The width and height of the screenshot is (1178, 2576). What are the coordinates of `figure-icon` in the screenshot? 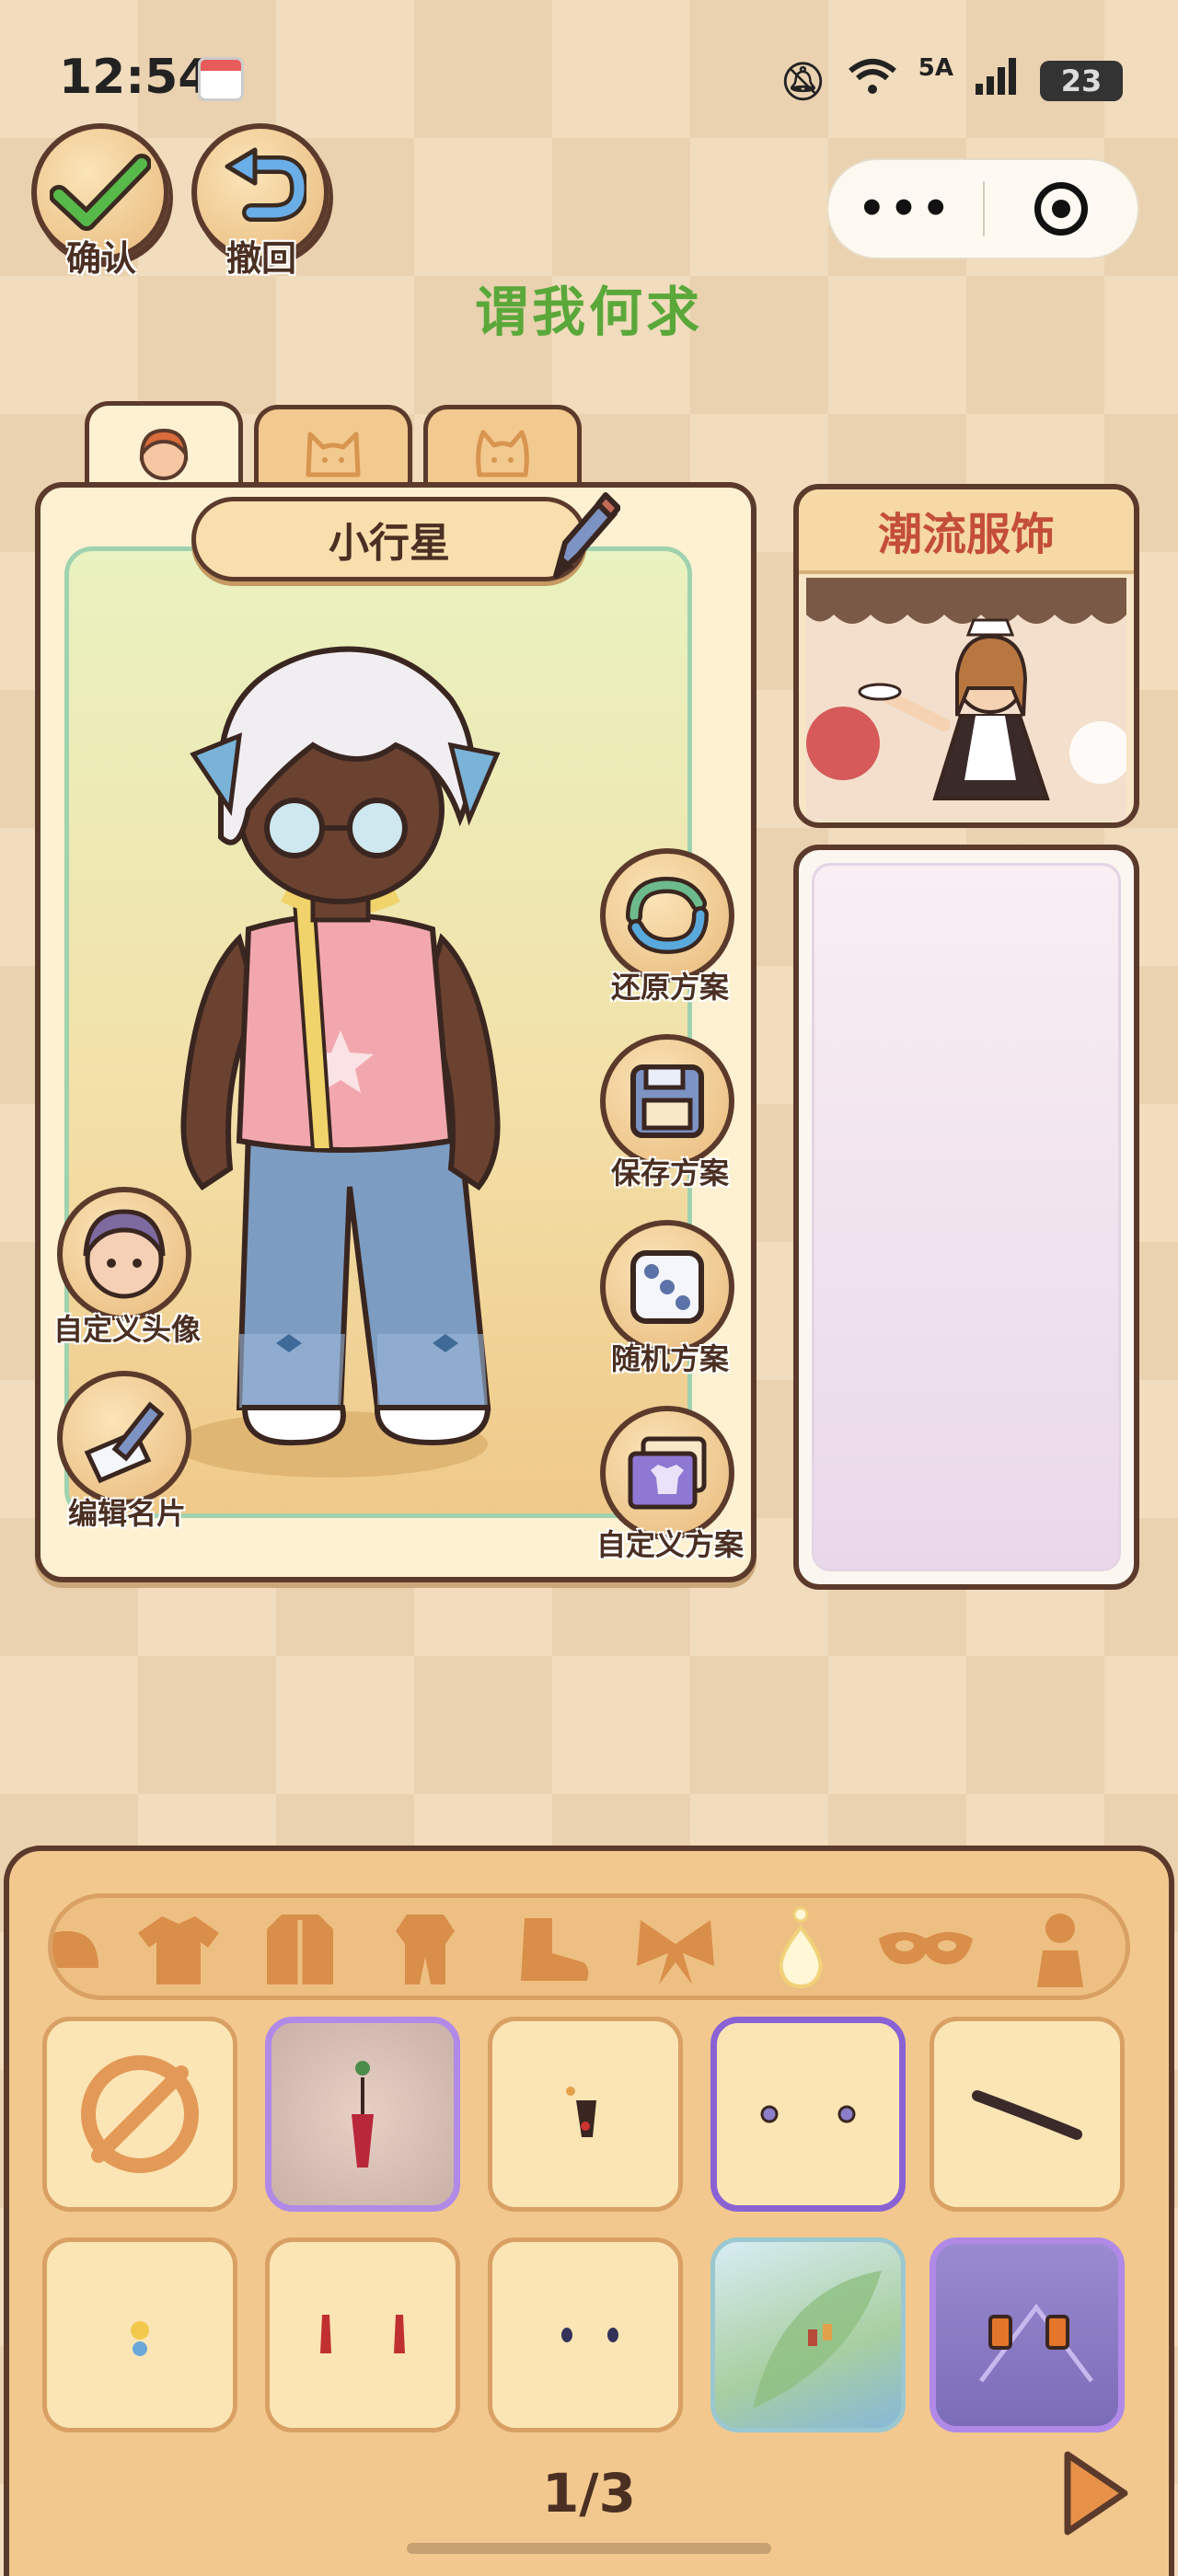 It's located at (1060, 1949).